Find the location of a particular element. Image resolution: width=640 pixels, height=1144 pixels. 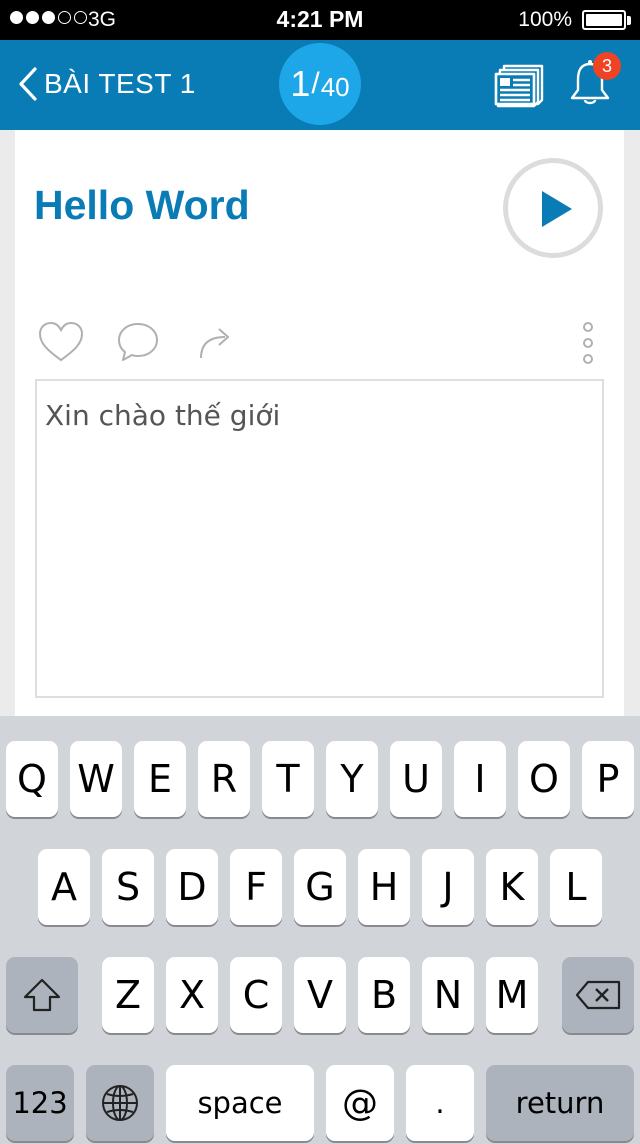

key-g: G is located at coordinates (320, 887).